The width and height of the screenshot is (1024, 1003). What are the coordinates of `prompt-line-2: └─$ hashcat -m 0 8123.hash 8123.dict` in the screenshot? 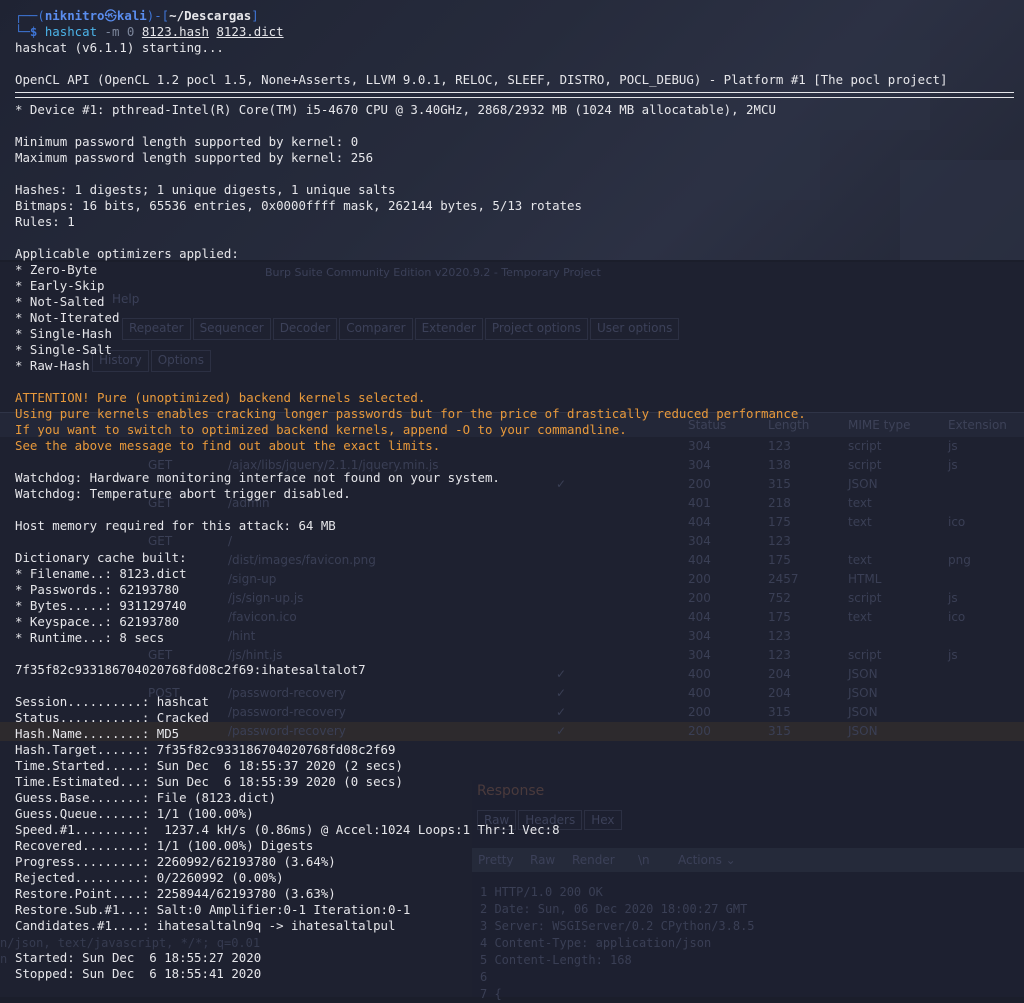 It's located at (149, 31).